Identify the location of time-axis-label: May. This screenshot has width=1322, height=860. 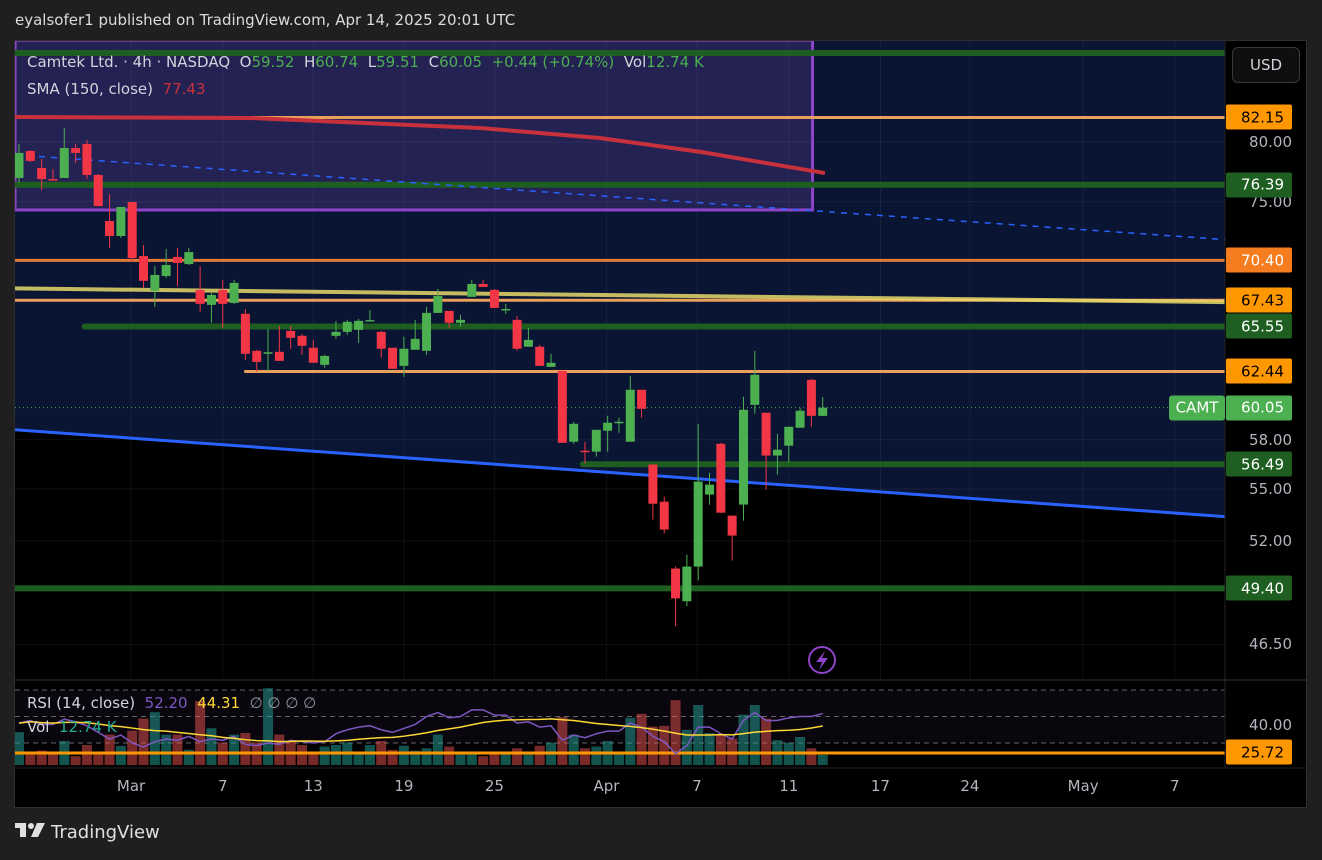
(1083, 786).